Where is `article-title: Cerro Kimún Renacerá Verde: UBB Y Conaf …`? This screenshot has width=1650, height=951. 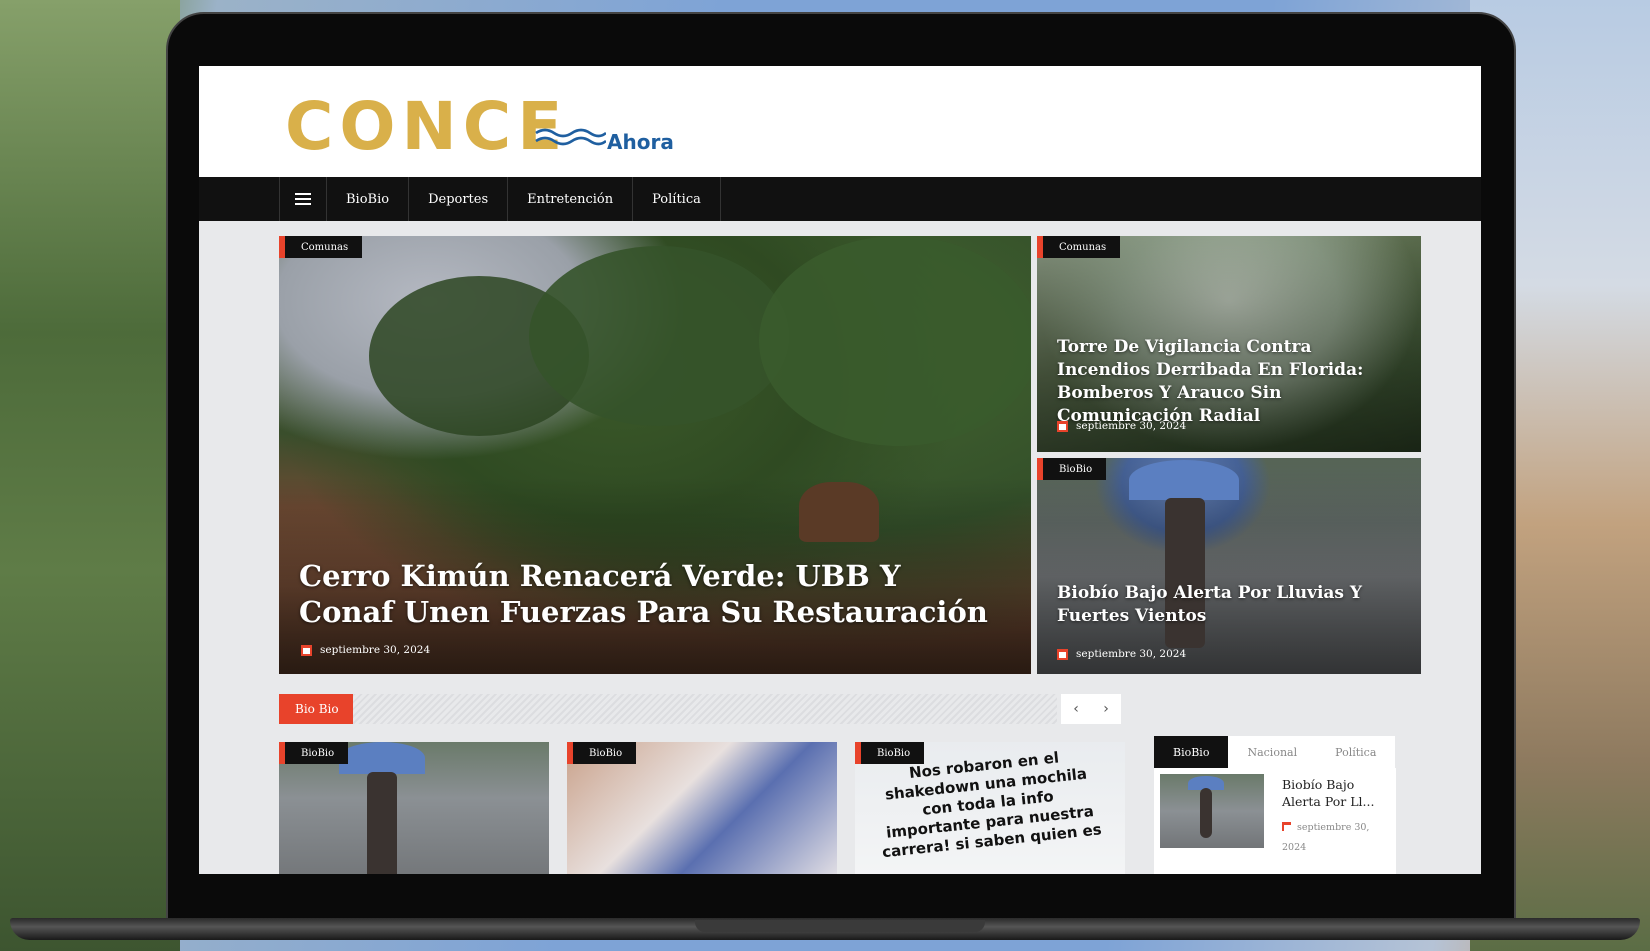 article-title: Cerro Kimún Renacerá Verde: UBB Y Conaf … is located at coordinates (649, 594).